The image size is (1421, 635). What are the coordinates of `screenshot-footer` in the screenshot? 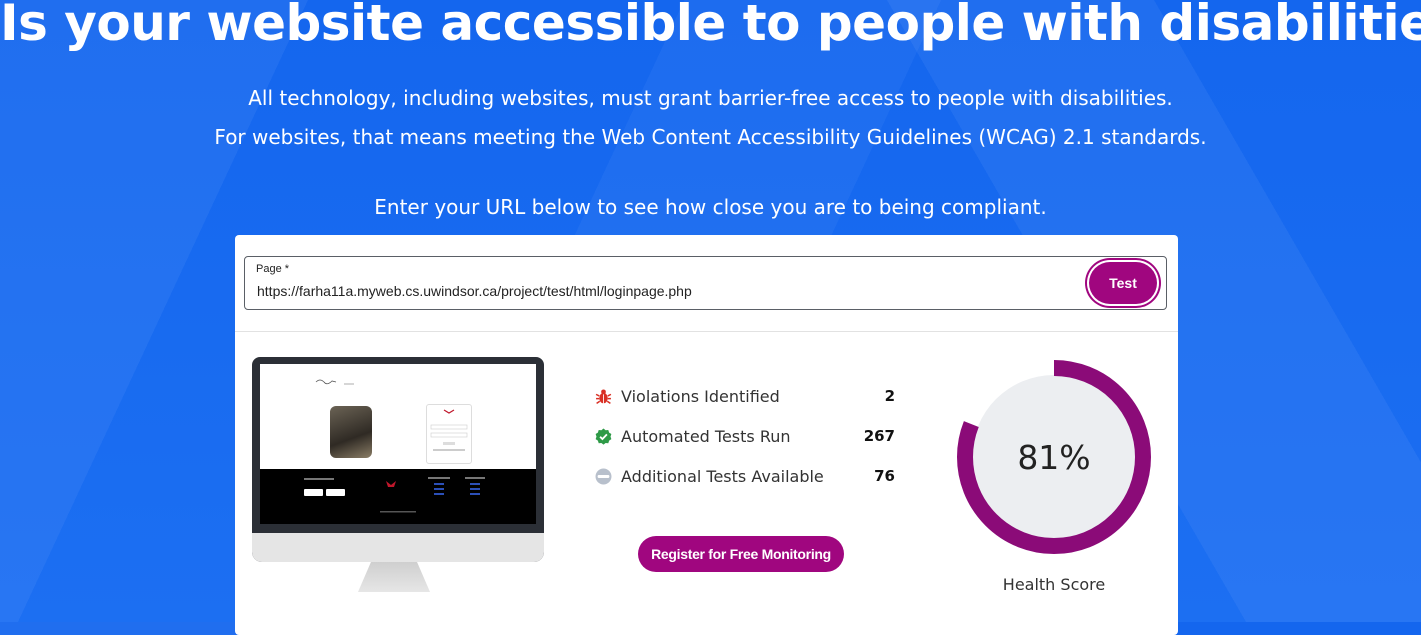 It's located at (398, 496).